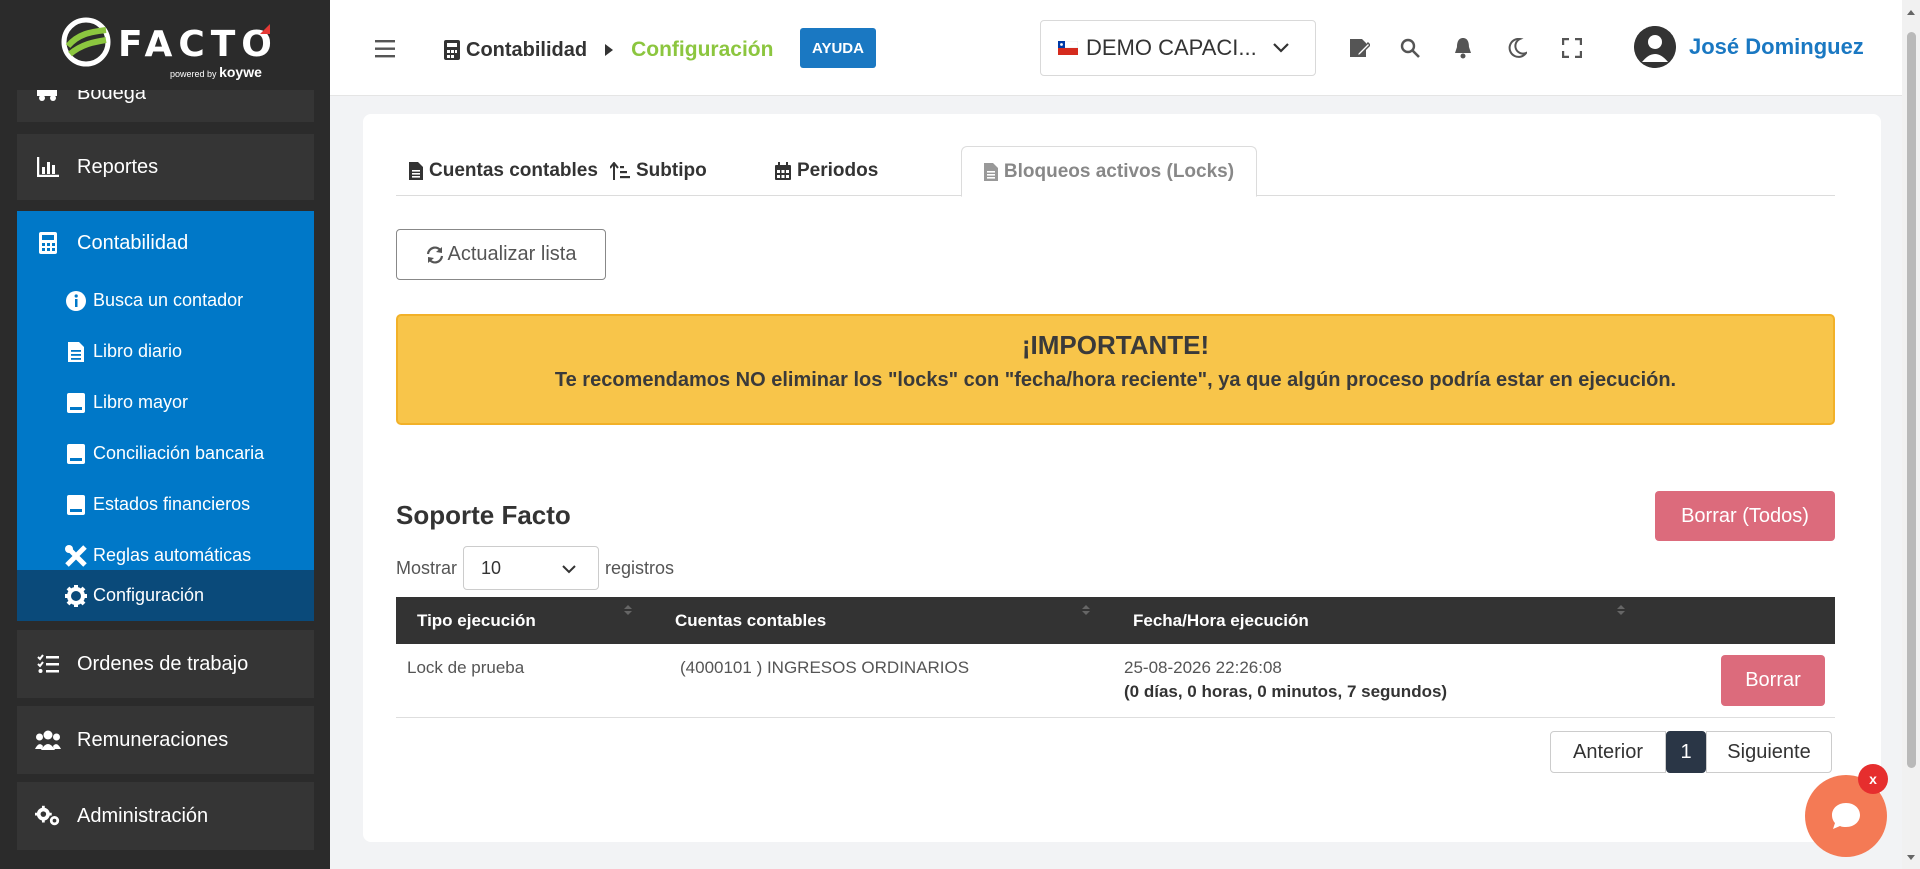 Image resolution: width=1920 pixels, height=869 pixels. Describe the element at coordinates (702, 49) in the screenshot. I see `breadcrumb-current: Configuración` at that location.